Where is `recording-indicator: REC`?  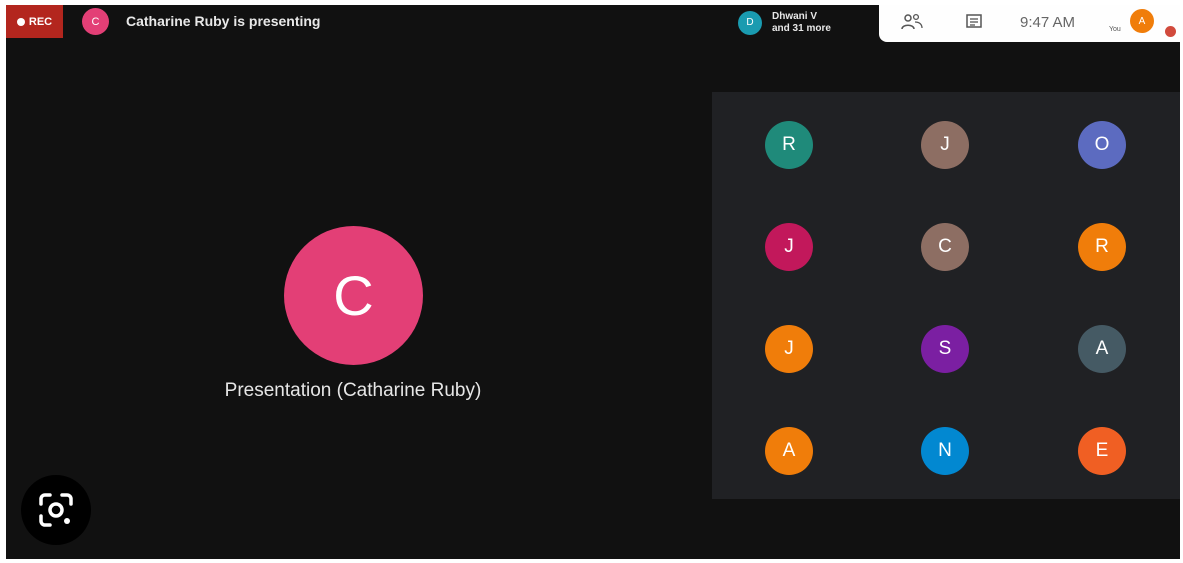 recording-indicator: REC is located at coordinates (34, 21).